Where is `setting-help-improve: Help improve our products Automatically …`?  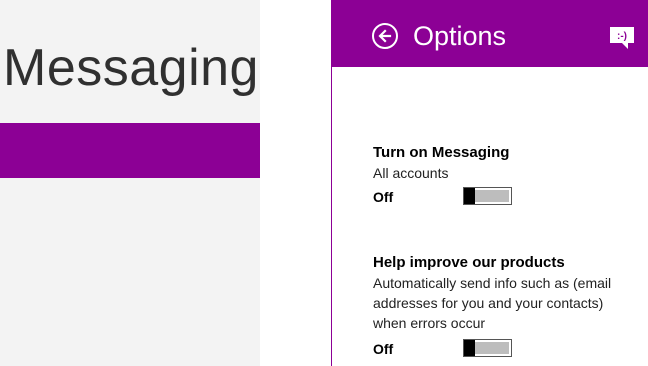 setting-help-improve: Help improve our products Automatically … is located at coordinates (503, 308).